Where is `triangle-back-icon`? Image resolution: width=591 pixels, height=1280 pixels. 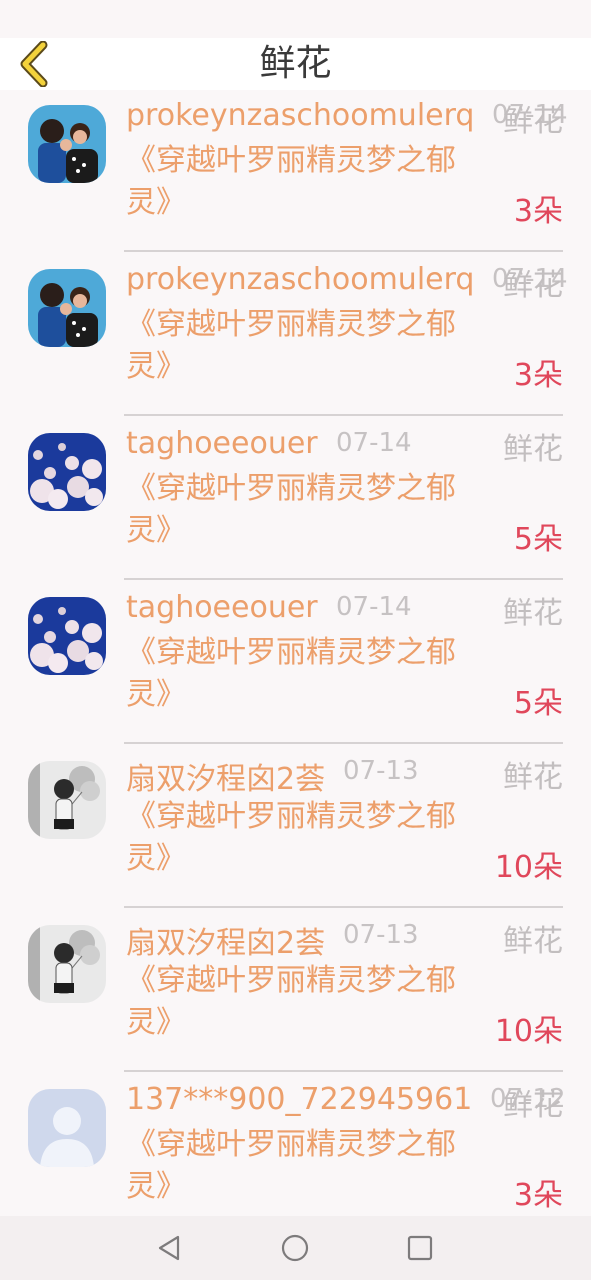
triangle-back-icon is located at coordinates (169, 1248).